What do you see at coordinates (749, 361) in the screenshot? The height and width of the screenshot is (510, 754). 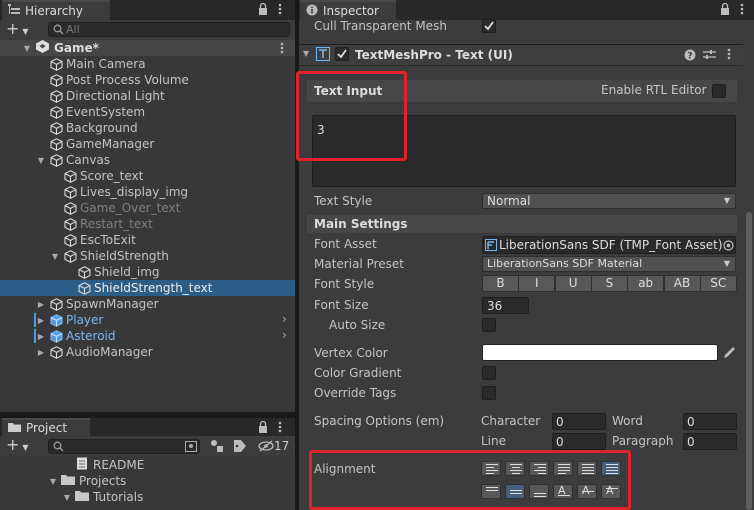 I see `scrollbar-thumb` at bounding box center [749, 361].